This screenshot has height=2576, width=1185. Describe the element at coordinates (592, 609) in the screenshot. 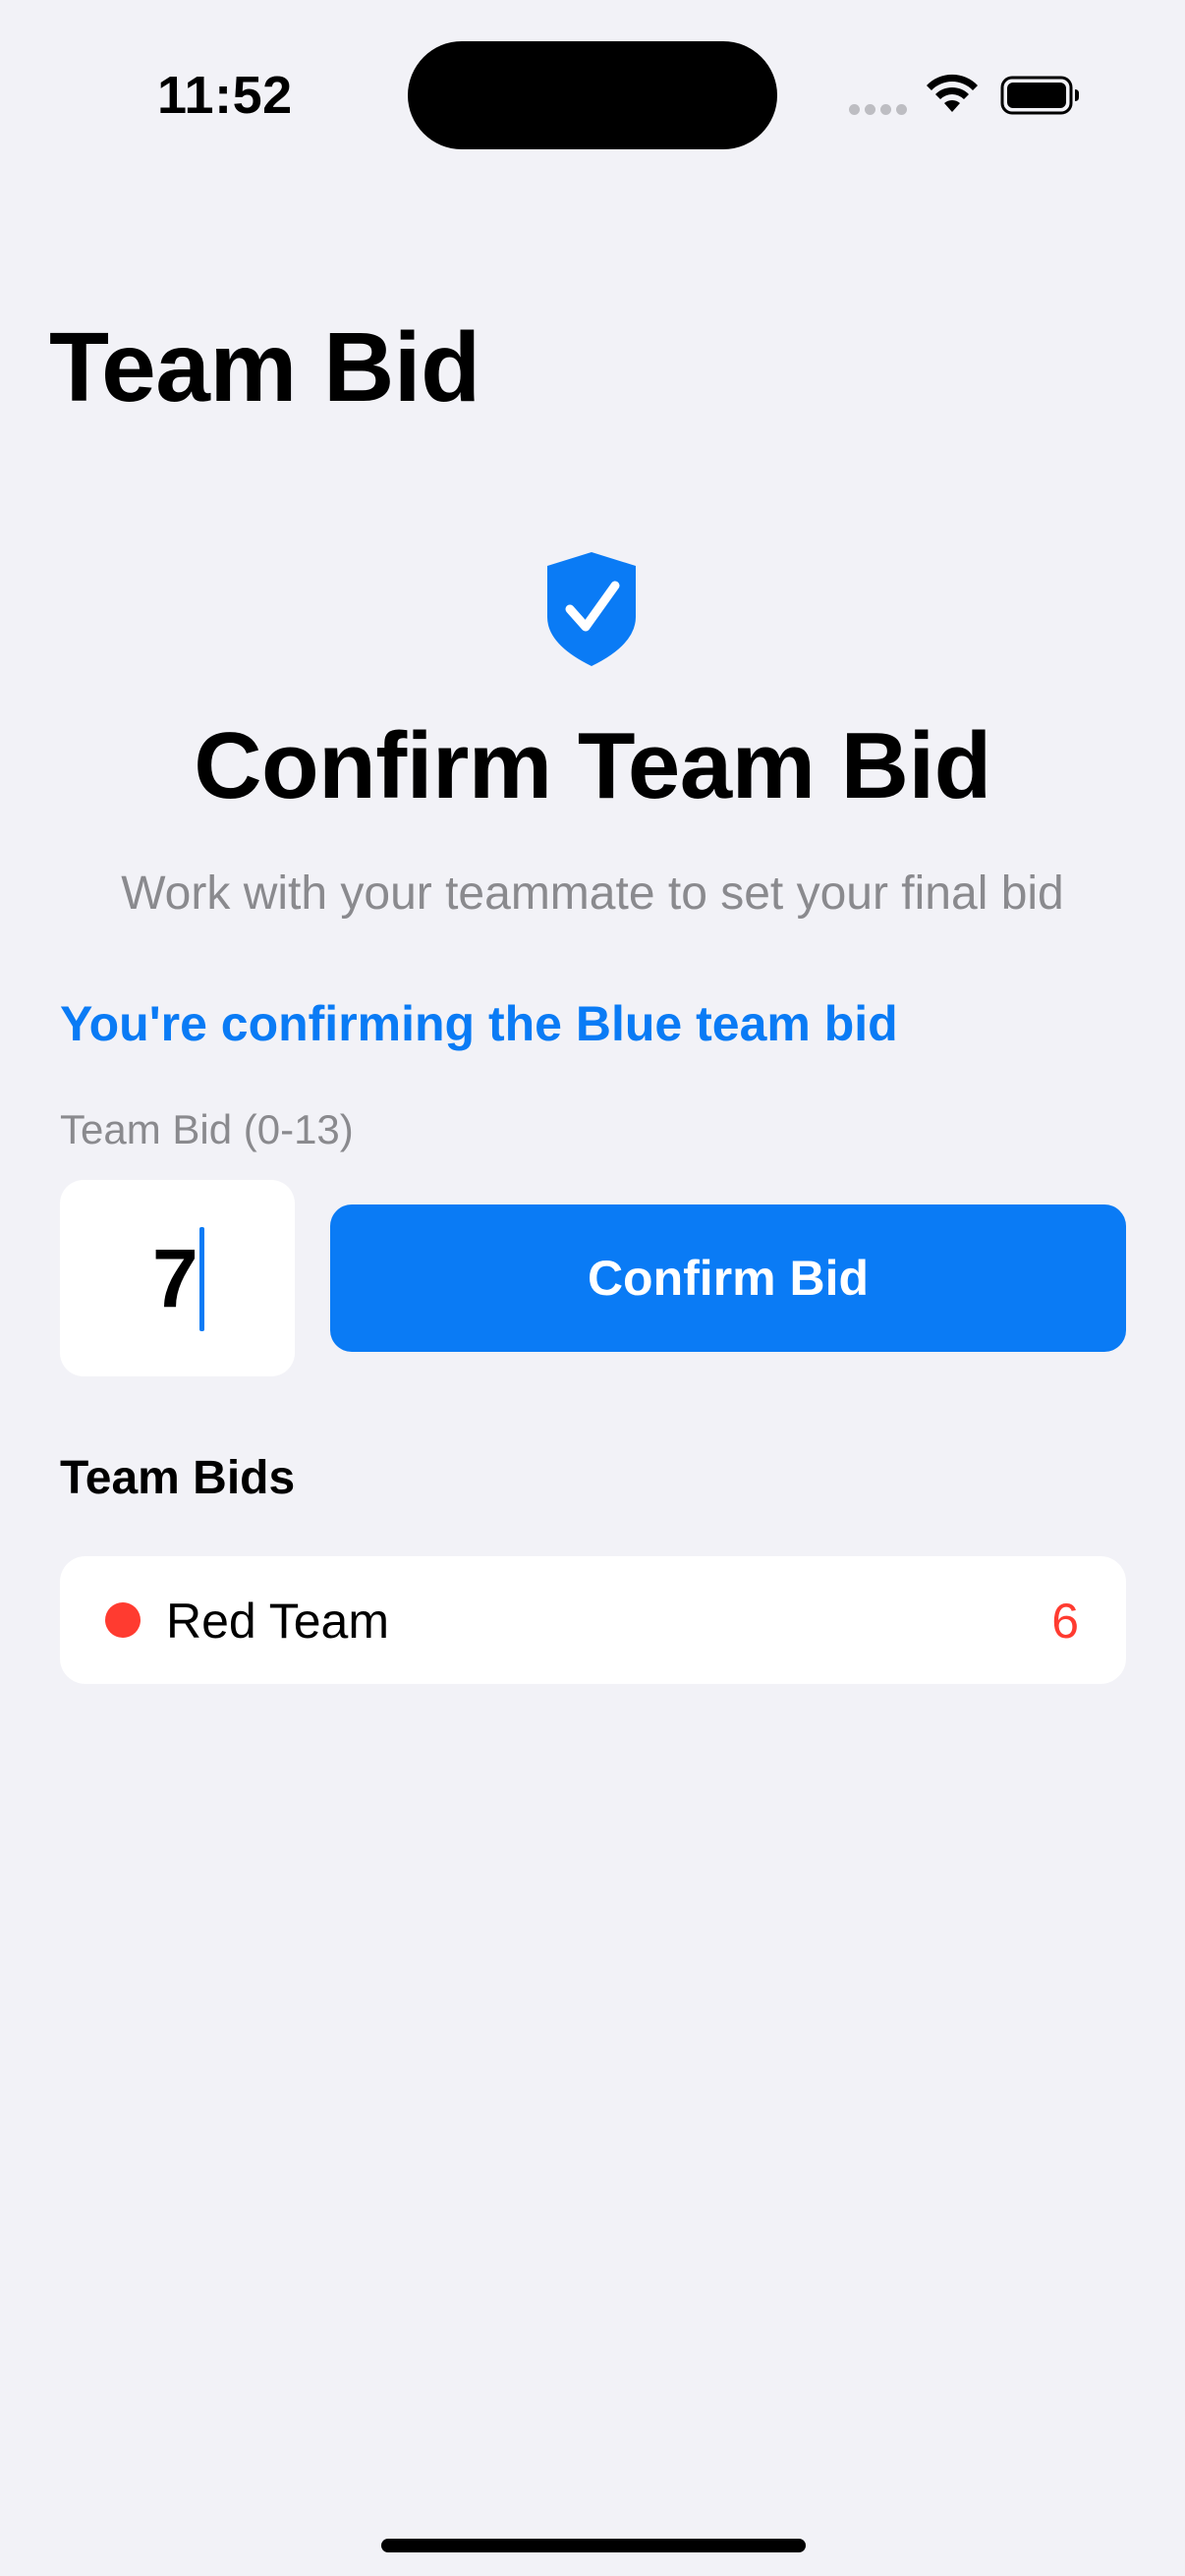

I see `checkmark-shield-icon` at that location.